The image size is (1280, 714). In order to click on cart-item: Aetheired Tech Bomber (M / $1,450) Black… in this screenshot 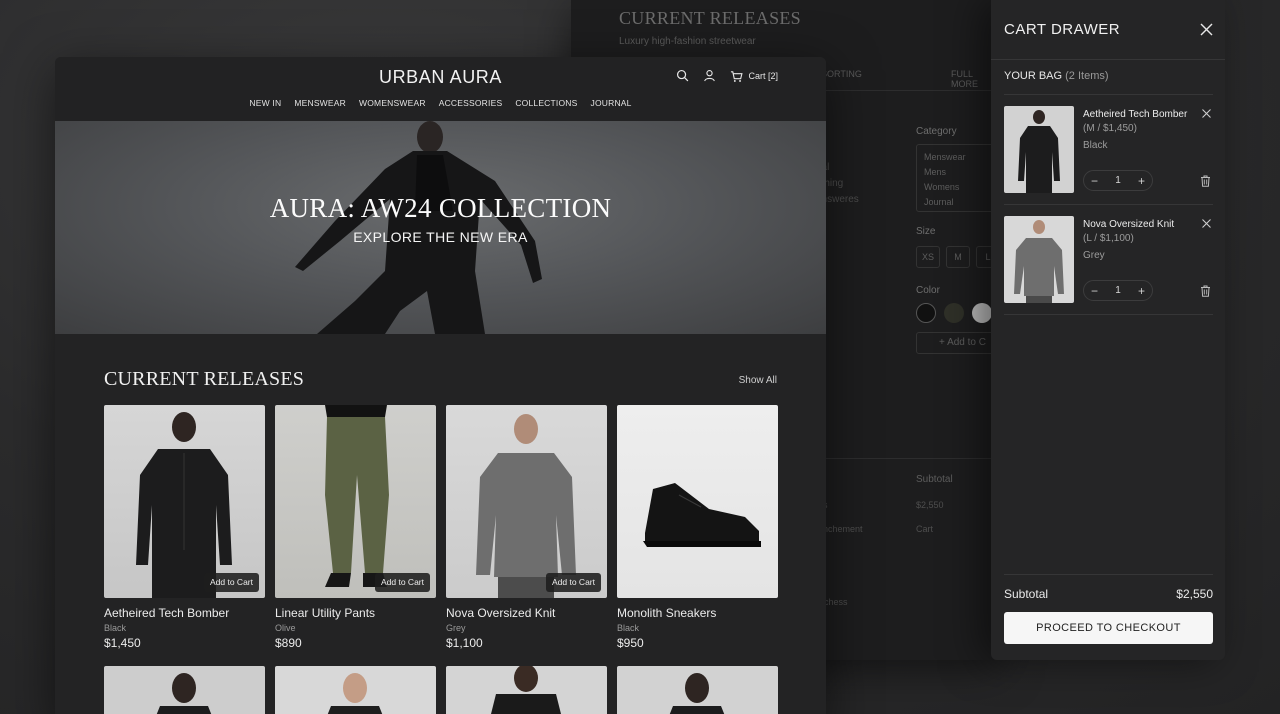, I will do `click(1108, 156)`.